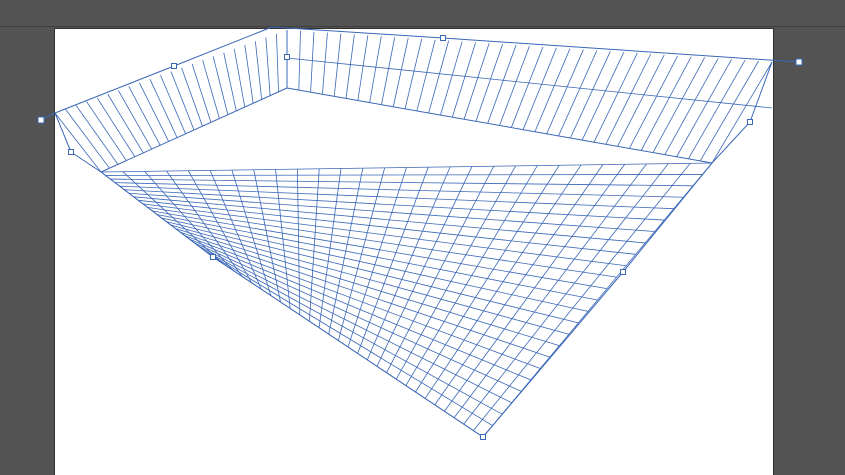 This screenshot has height=475, width=845. I want to click on ground-origin-handle, so click(483, 437).